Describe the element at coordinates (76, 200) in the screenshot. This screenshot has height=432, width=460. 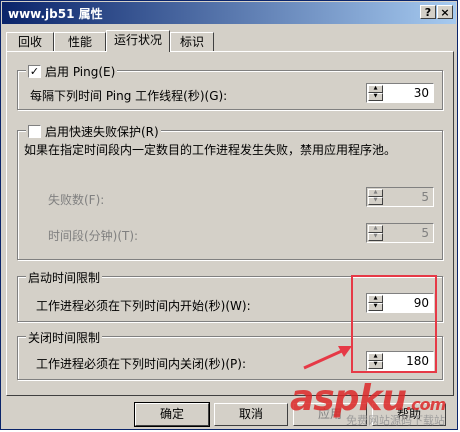
I see `failures-label: 失败数(F):` at that location.